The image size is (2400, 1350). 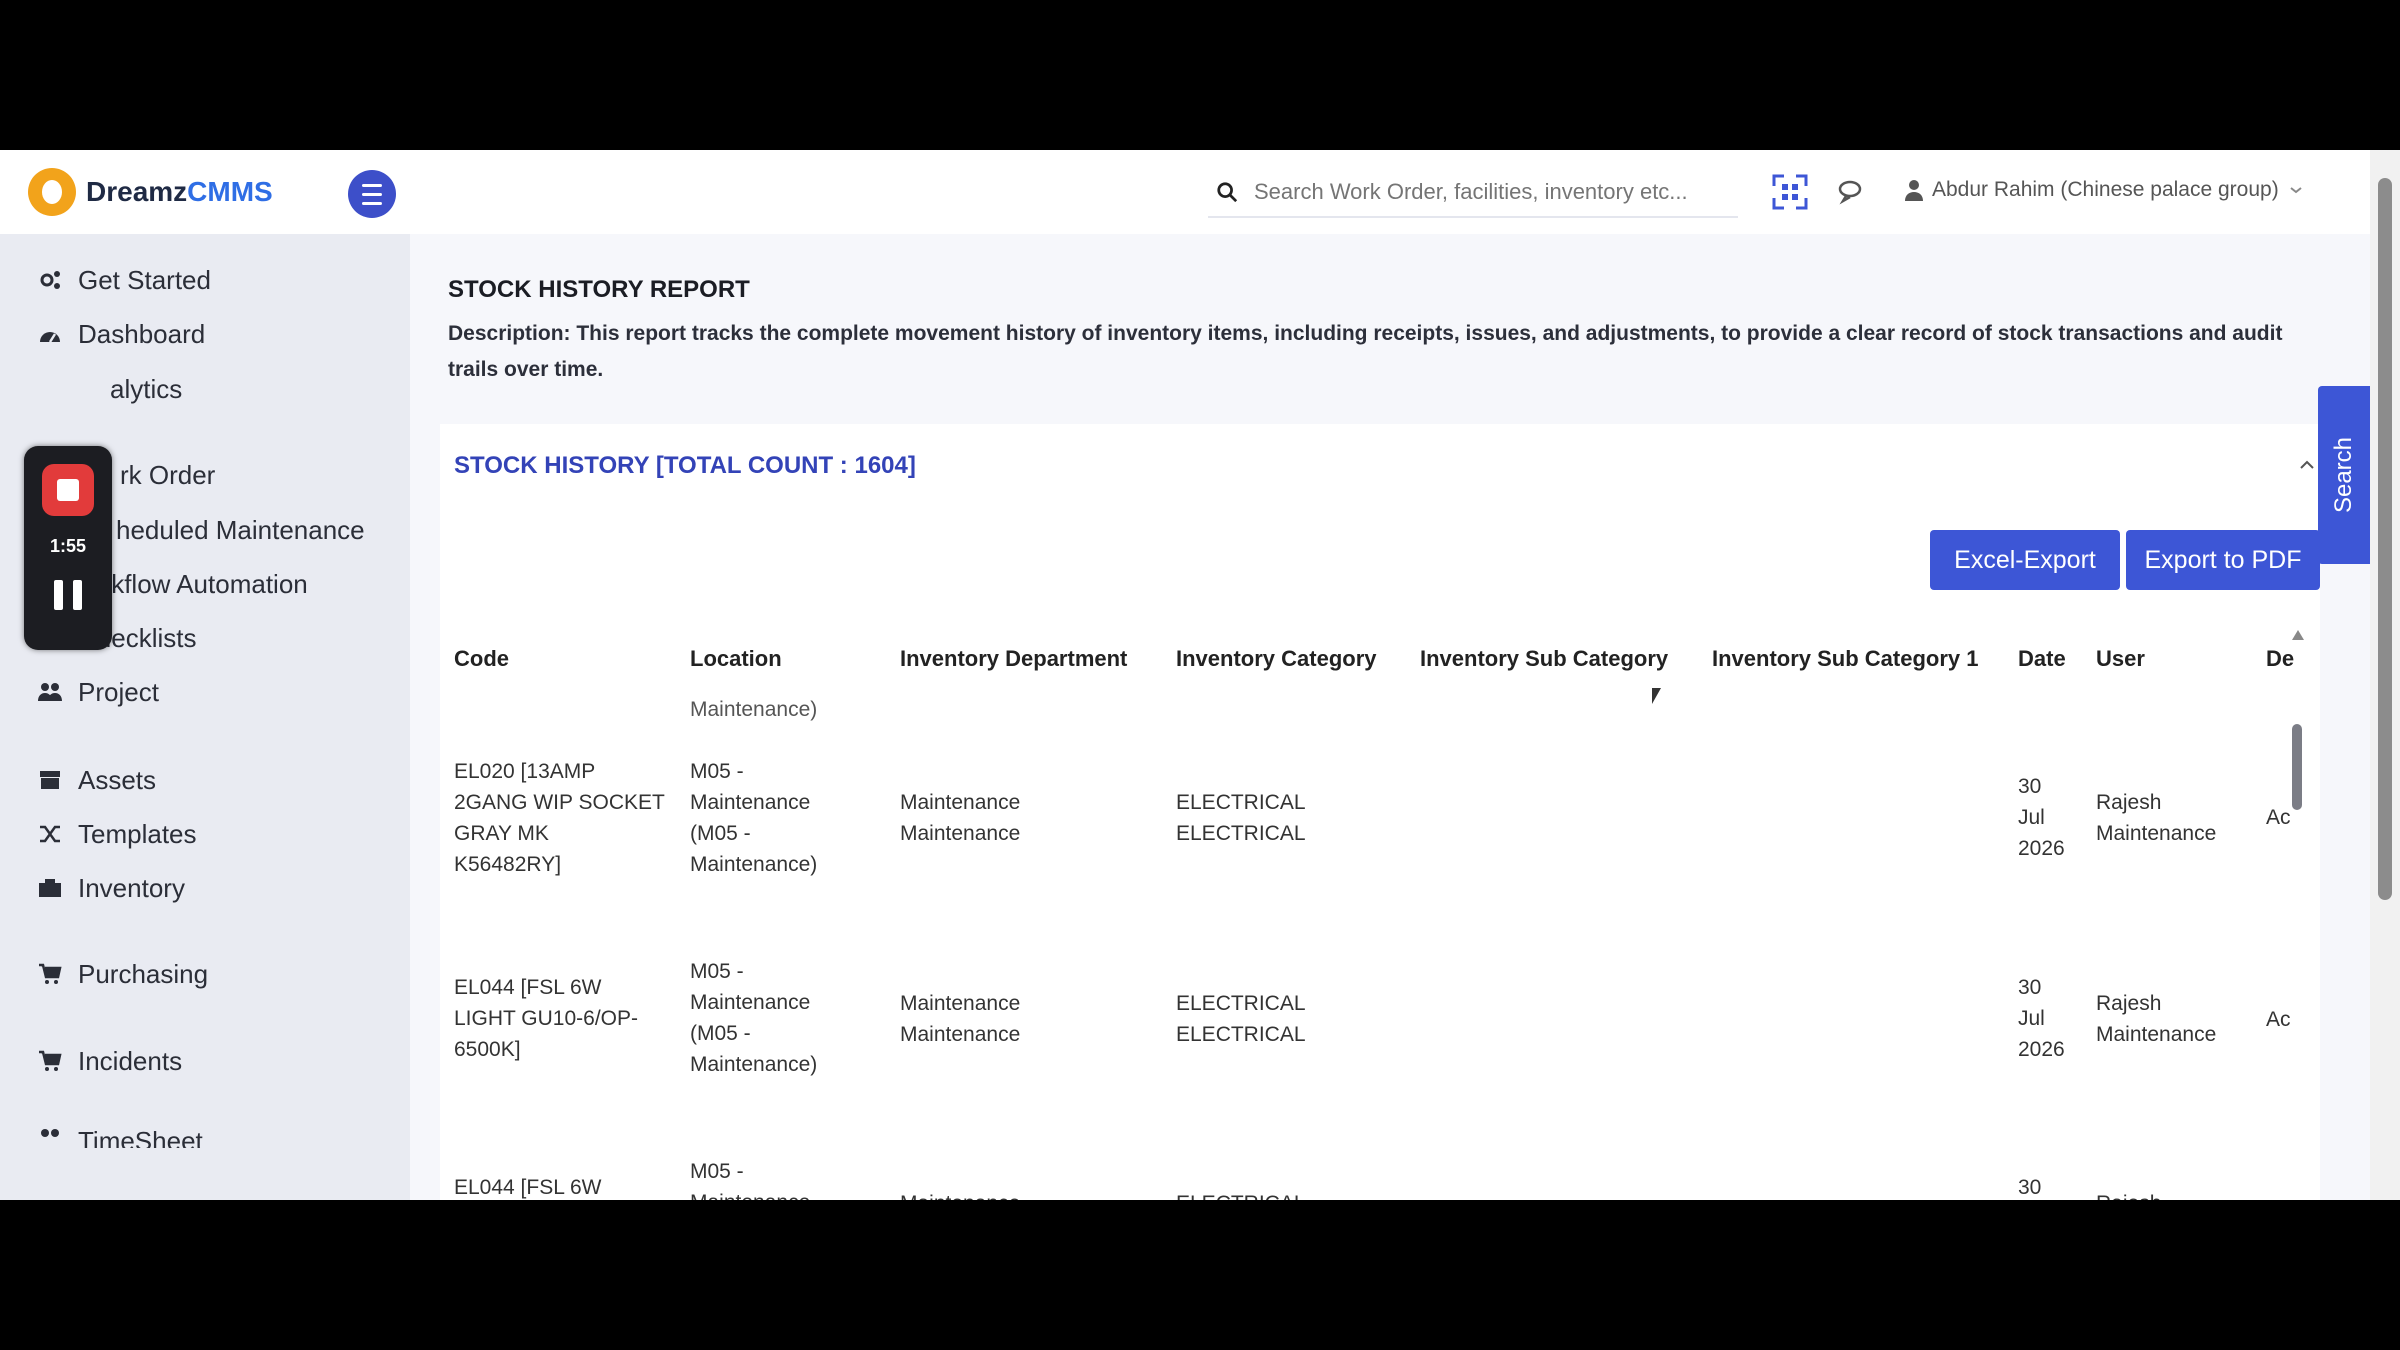 I want to click on brand-name: DreamzCMMS, so click(x=179, y=192).